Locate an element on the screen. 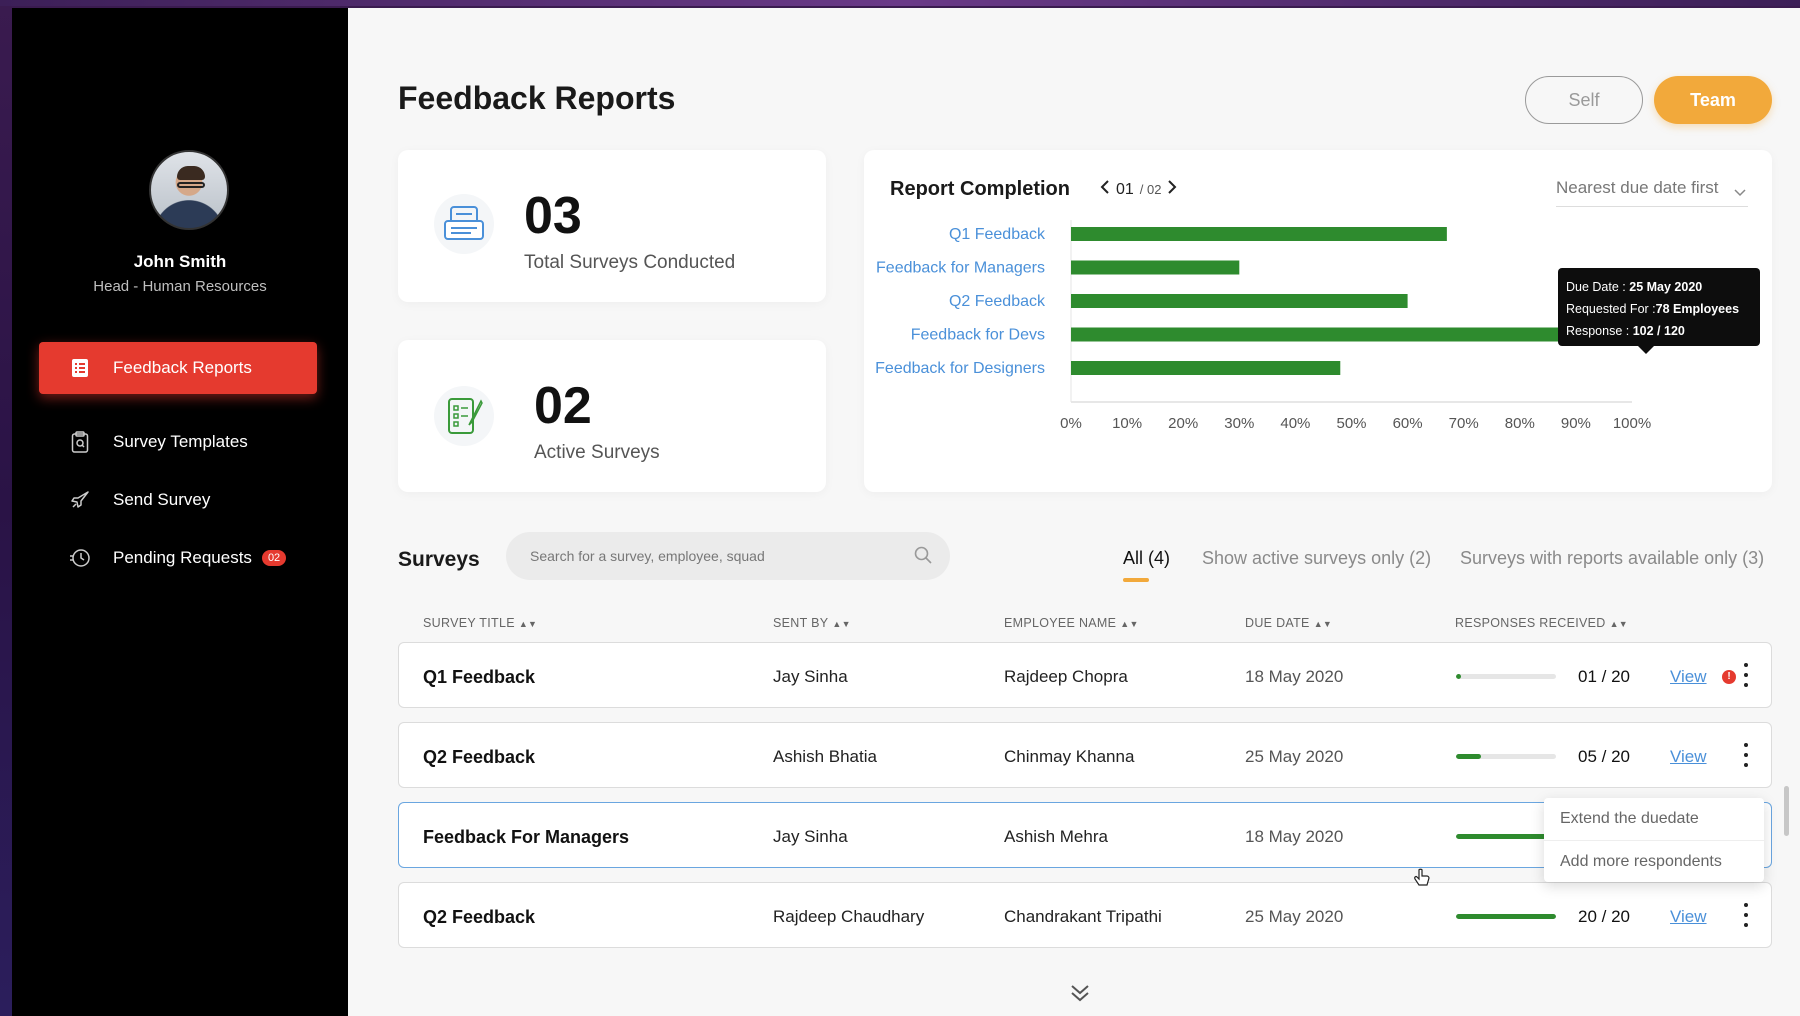 Image resolution: width=1800 pixels, height=1016 pixels. team-toggle-button: Team is located at coordinates (1713, 100).